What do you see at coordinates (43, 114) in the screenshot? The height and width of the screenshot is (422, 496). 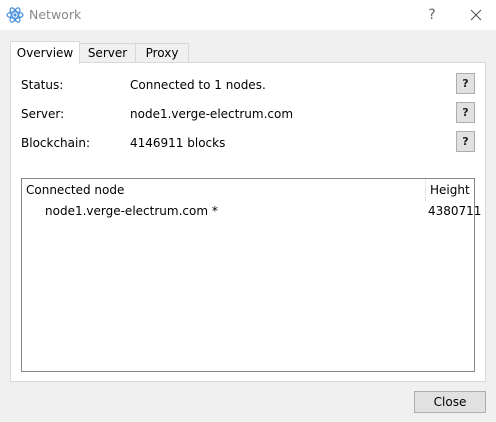 I see `server-label: Server:` at bounding box center [43, 114].